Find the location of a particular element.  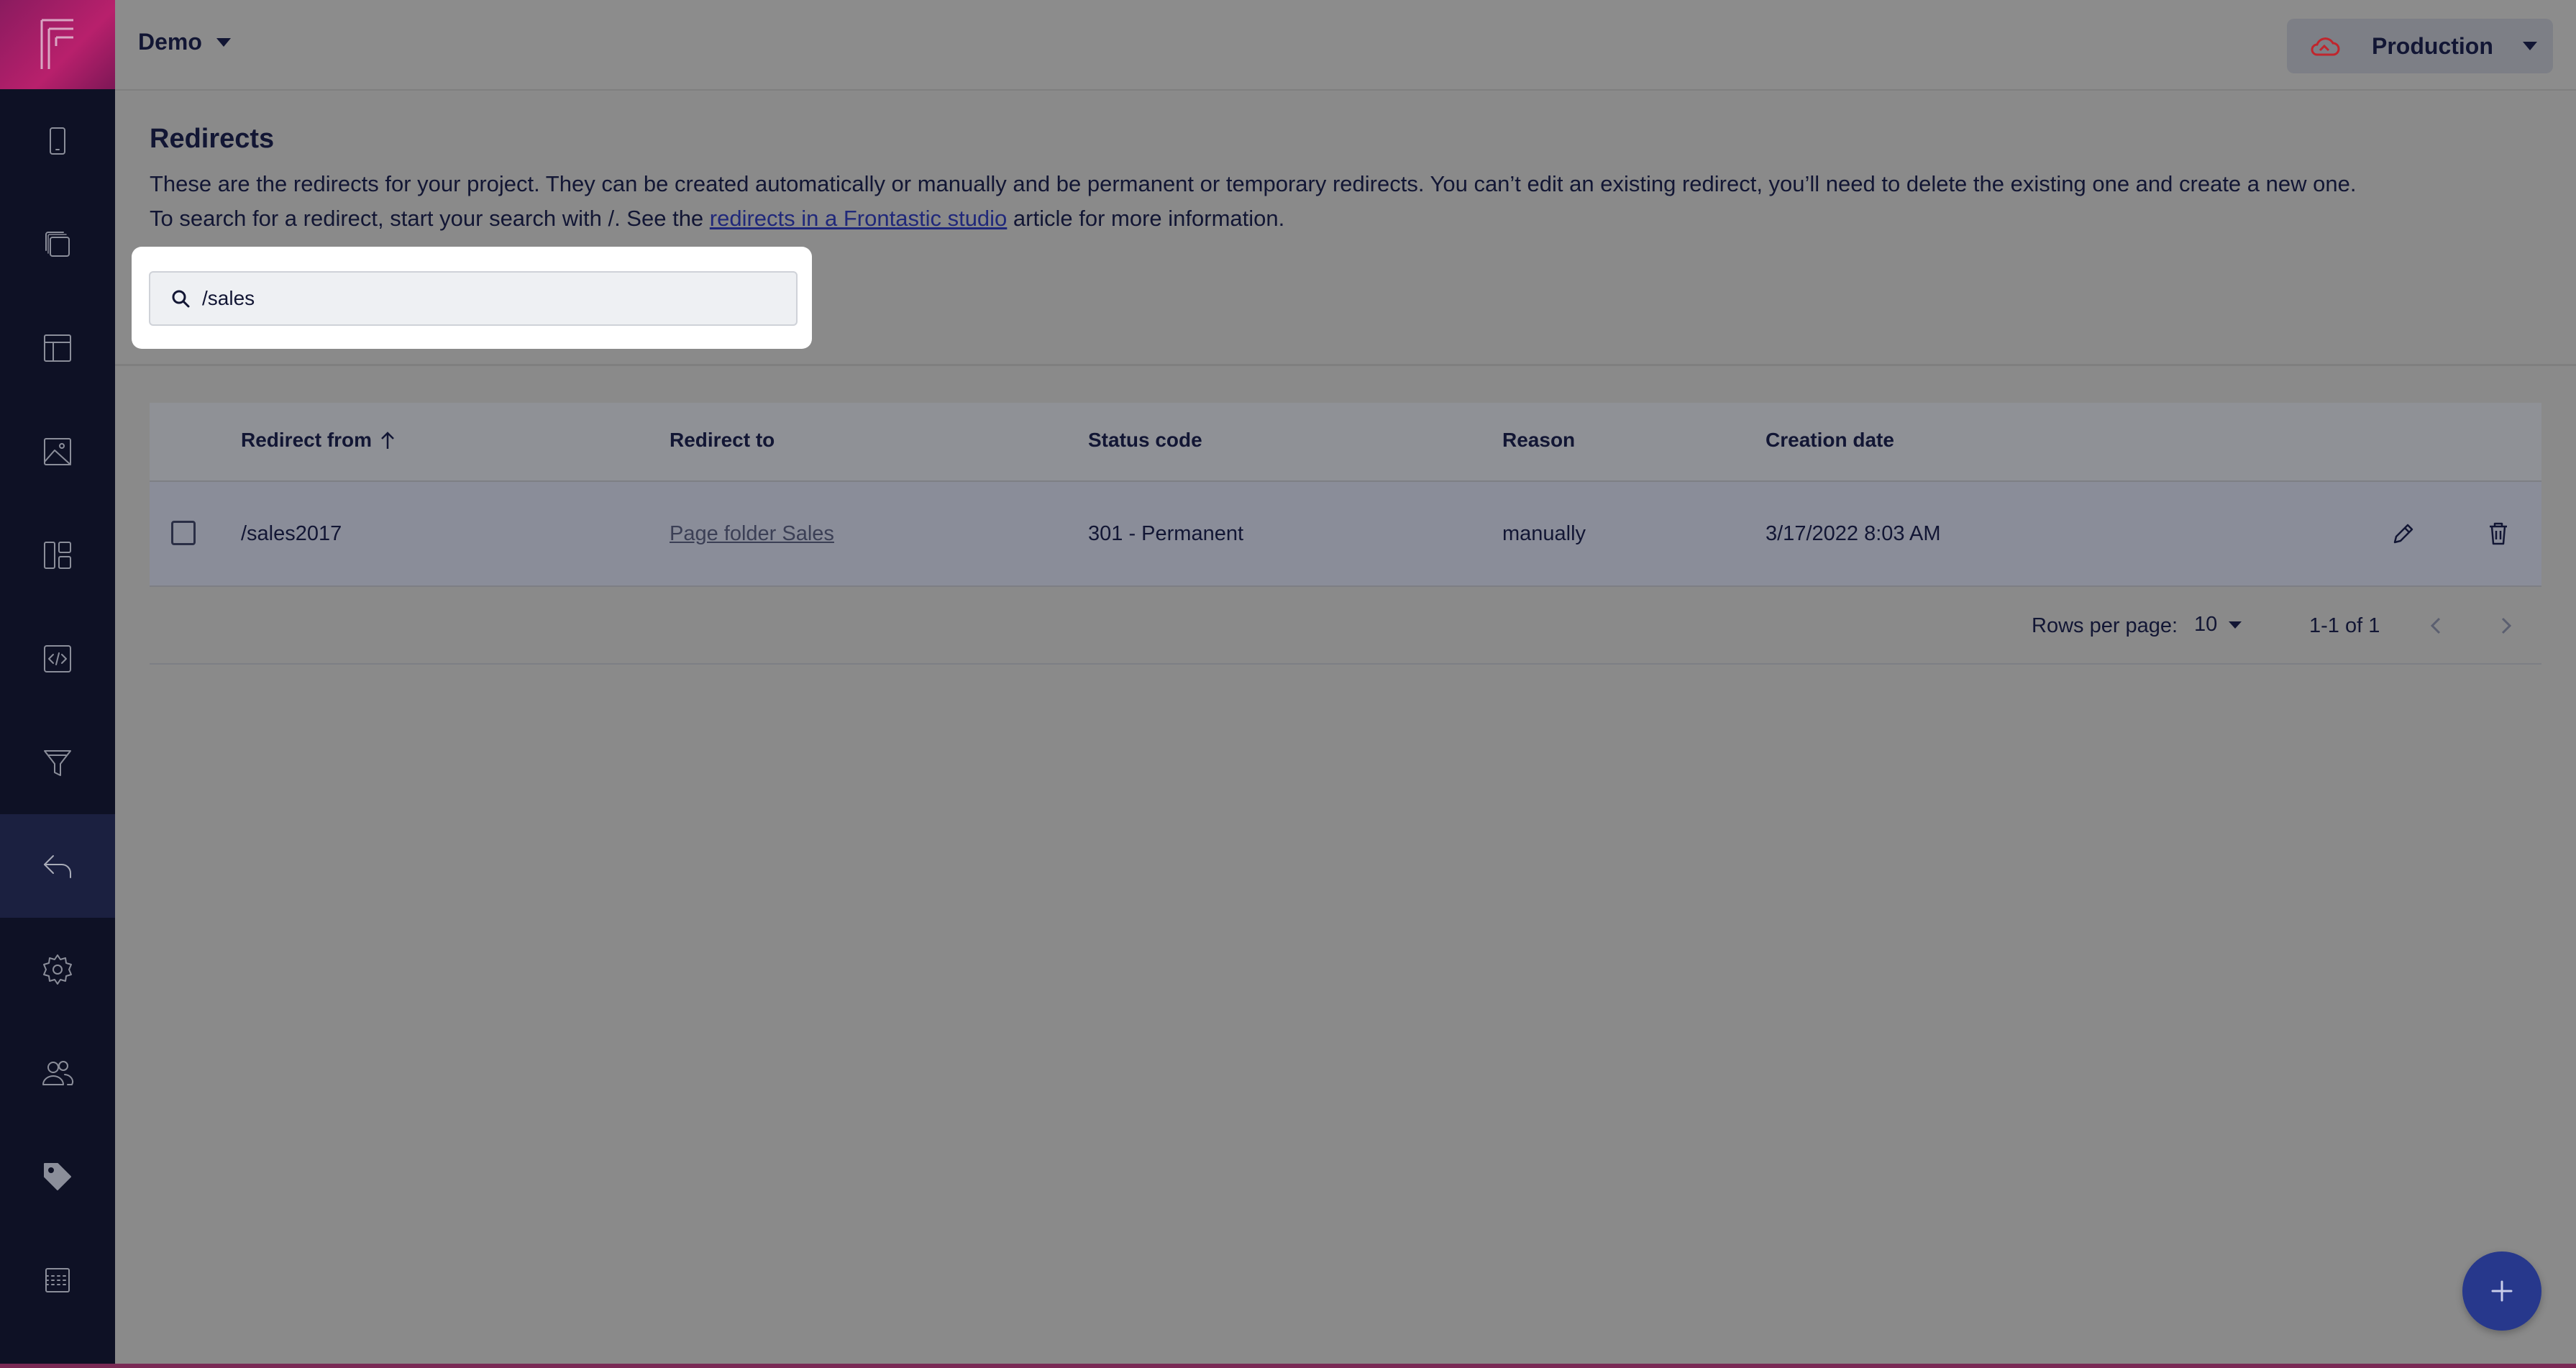

sidebar-item-devices is located at coordinates (57, 141).